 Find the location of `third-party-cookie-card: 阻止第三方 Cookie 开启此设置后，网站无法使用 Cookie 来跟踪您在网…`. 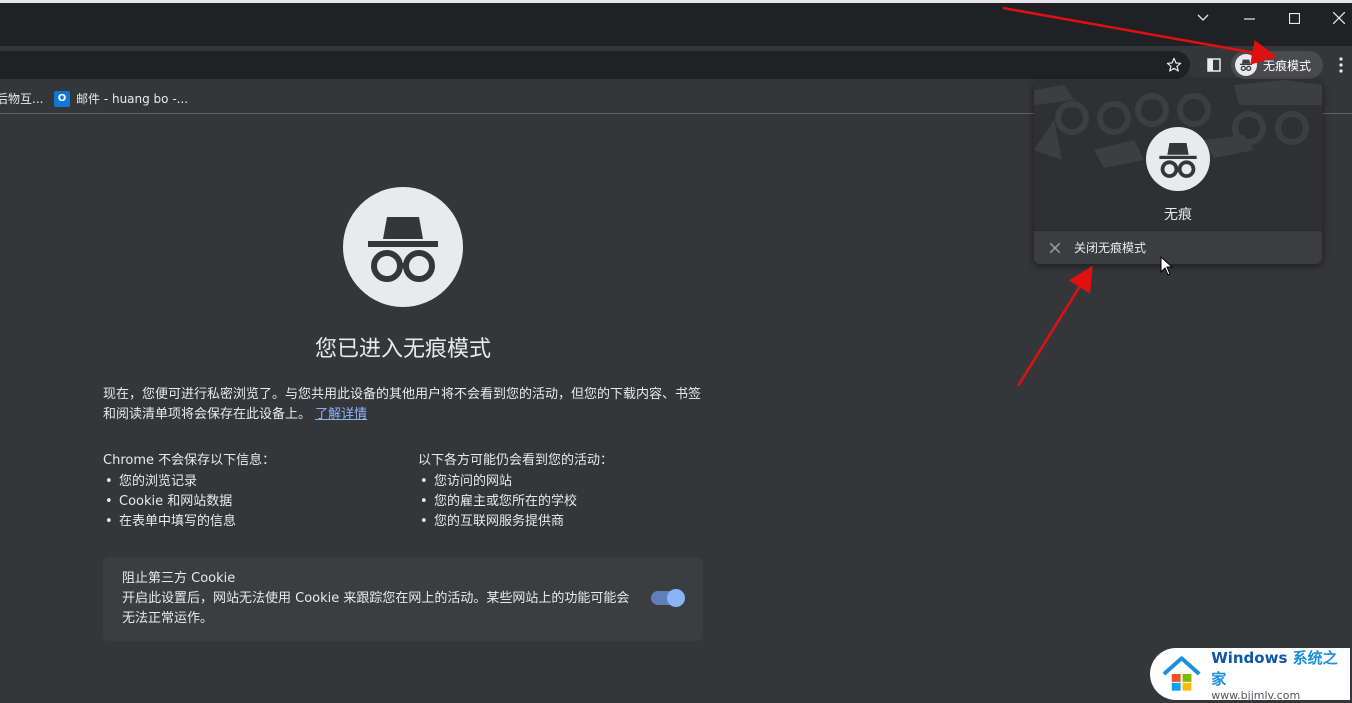

third-party-cookie-card: 阻止第三方 Cookie 开启此设置后，网站无法使用 Cookie 来跟踪您在网… is located at coordinates (403, 599).